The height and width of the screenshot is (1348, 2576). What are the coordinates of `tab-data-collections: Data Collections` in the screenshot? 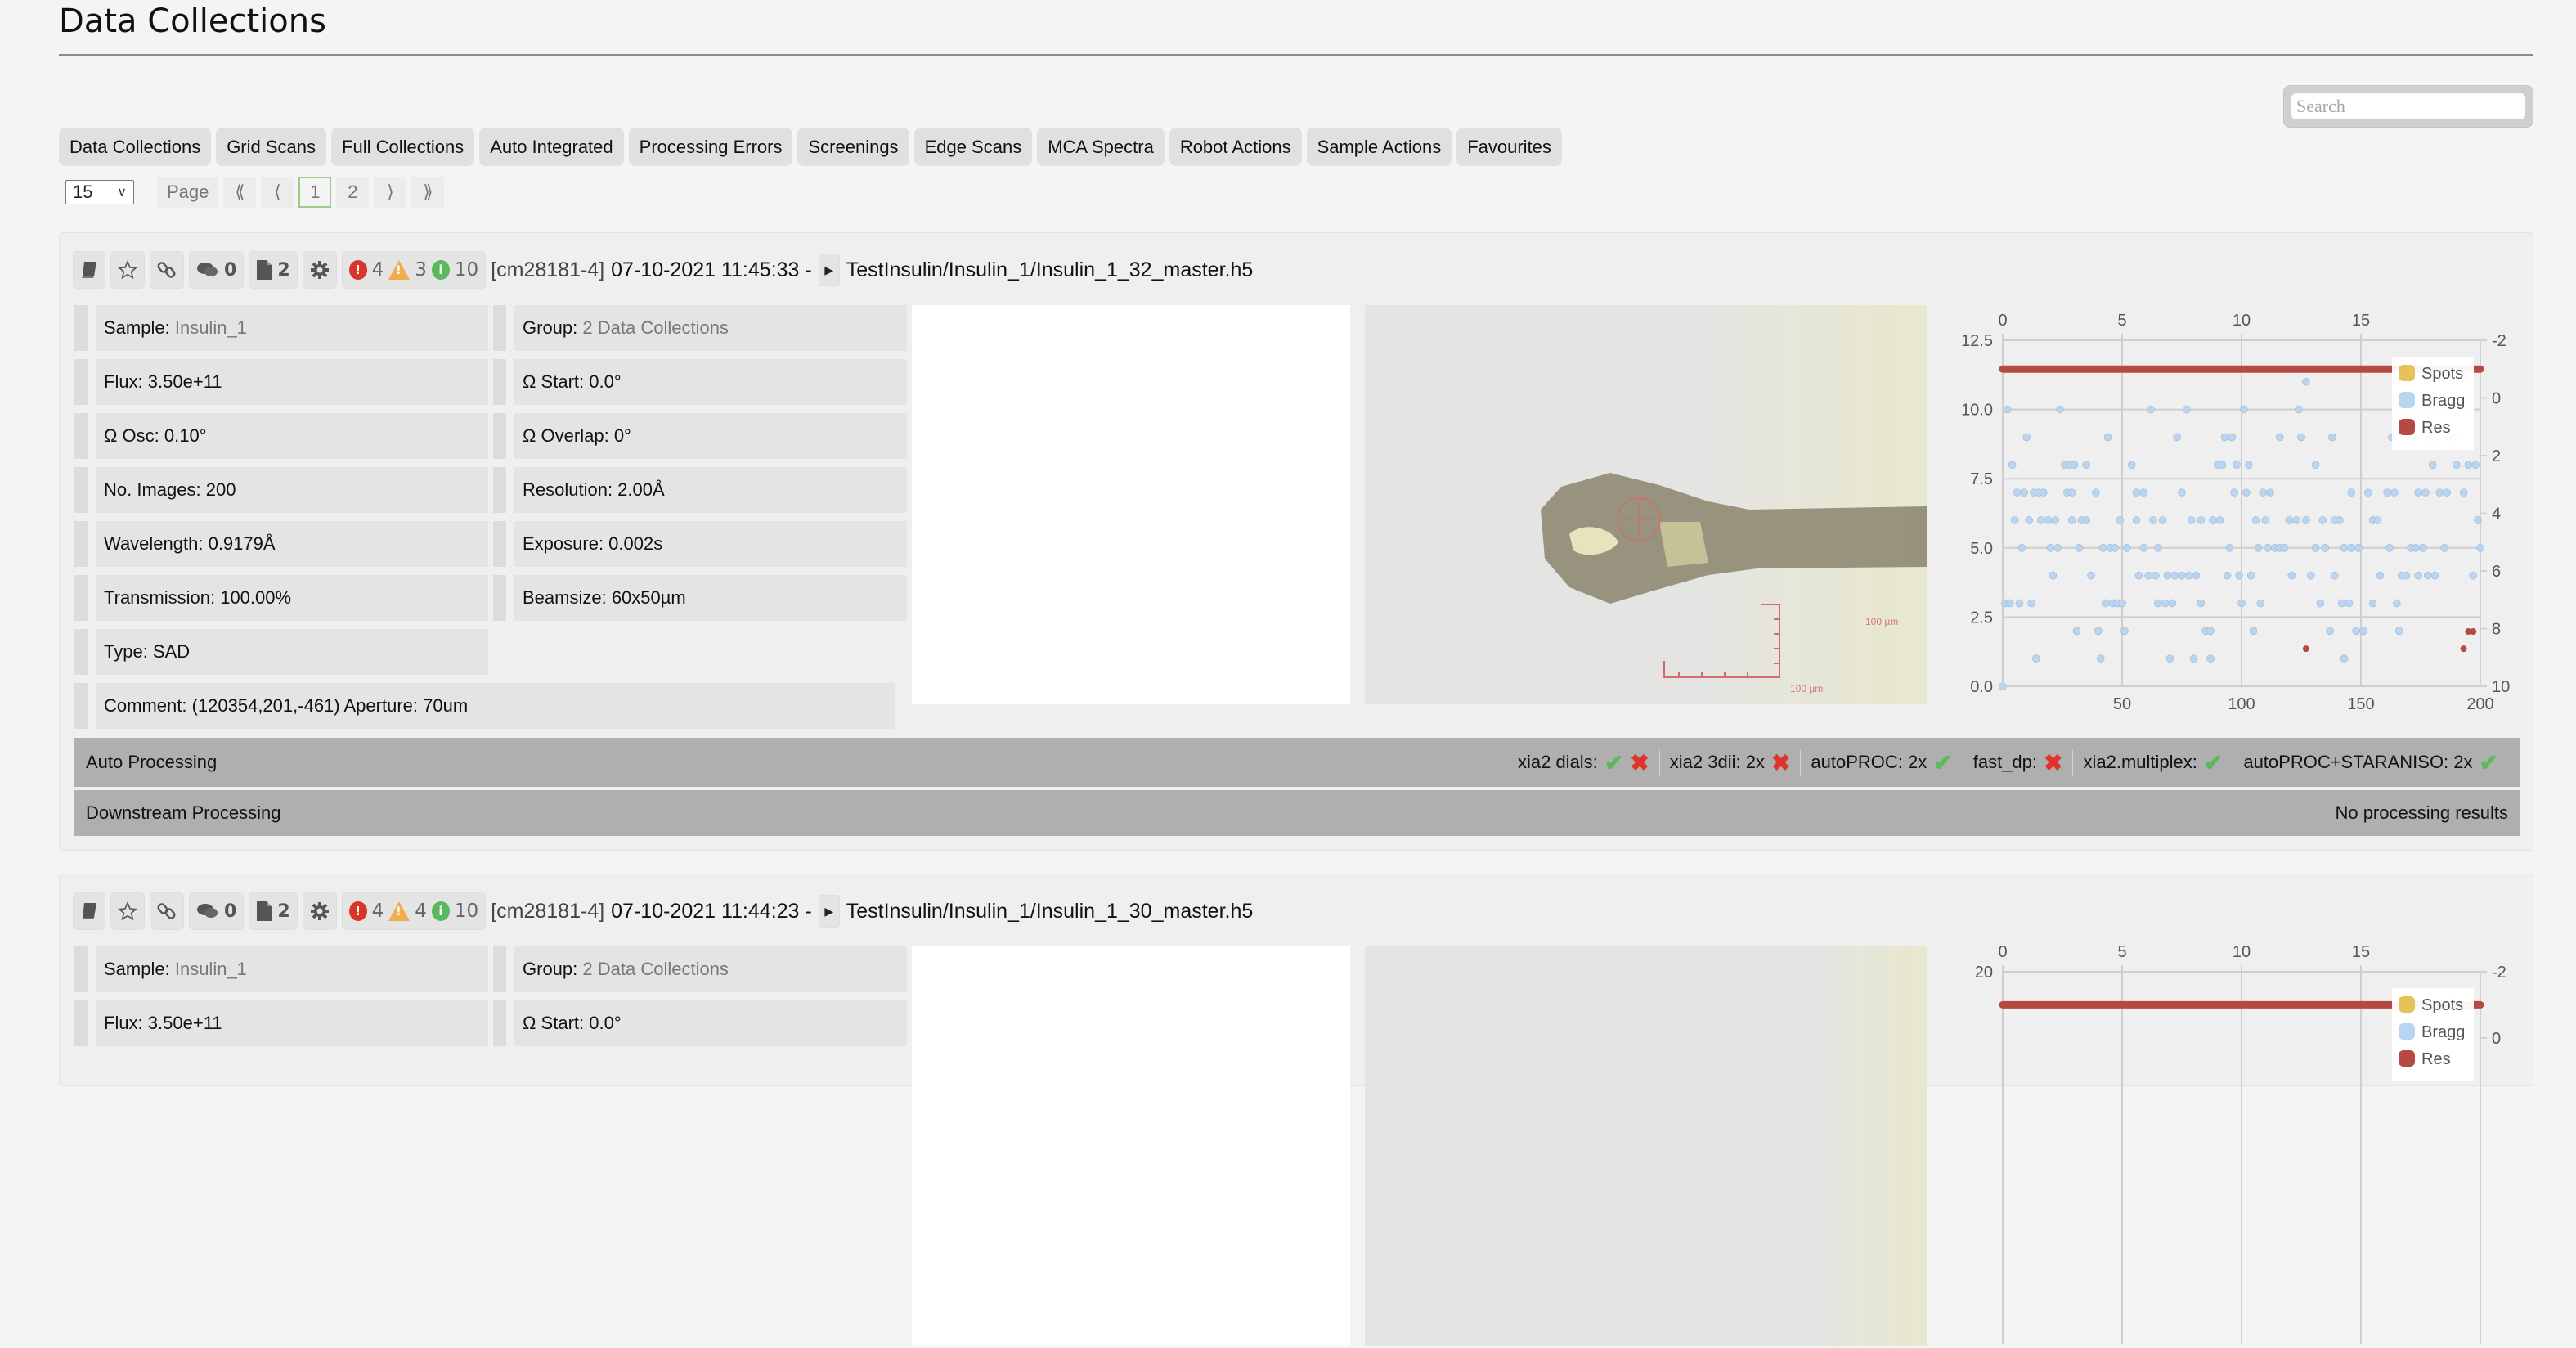 It's located at (135, 147).